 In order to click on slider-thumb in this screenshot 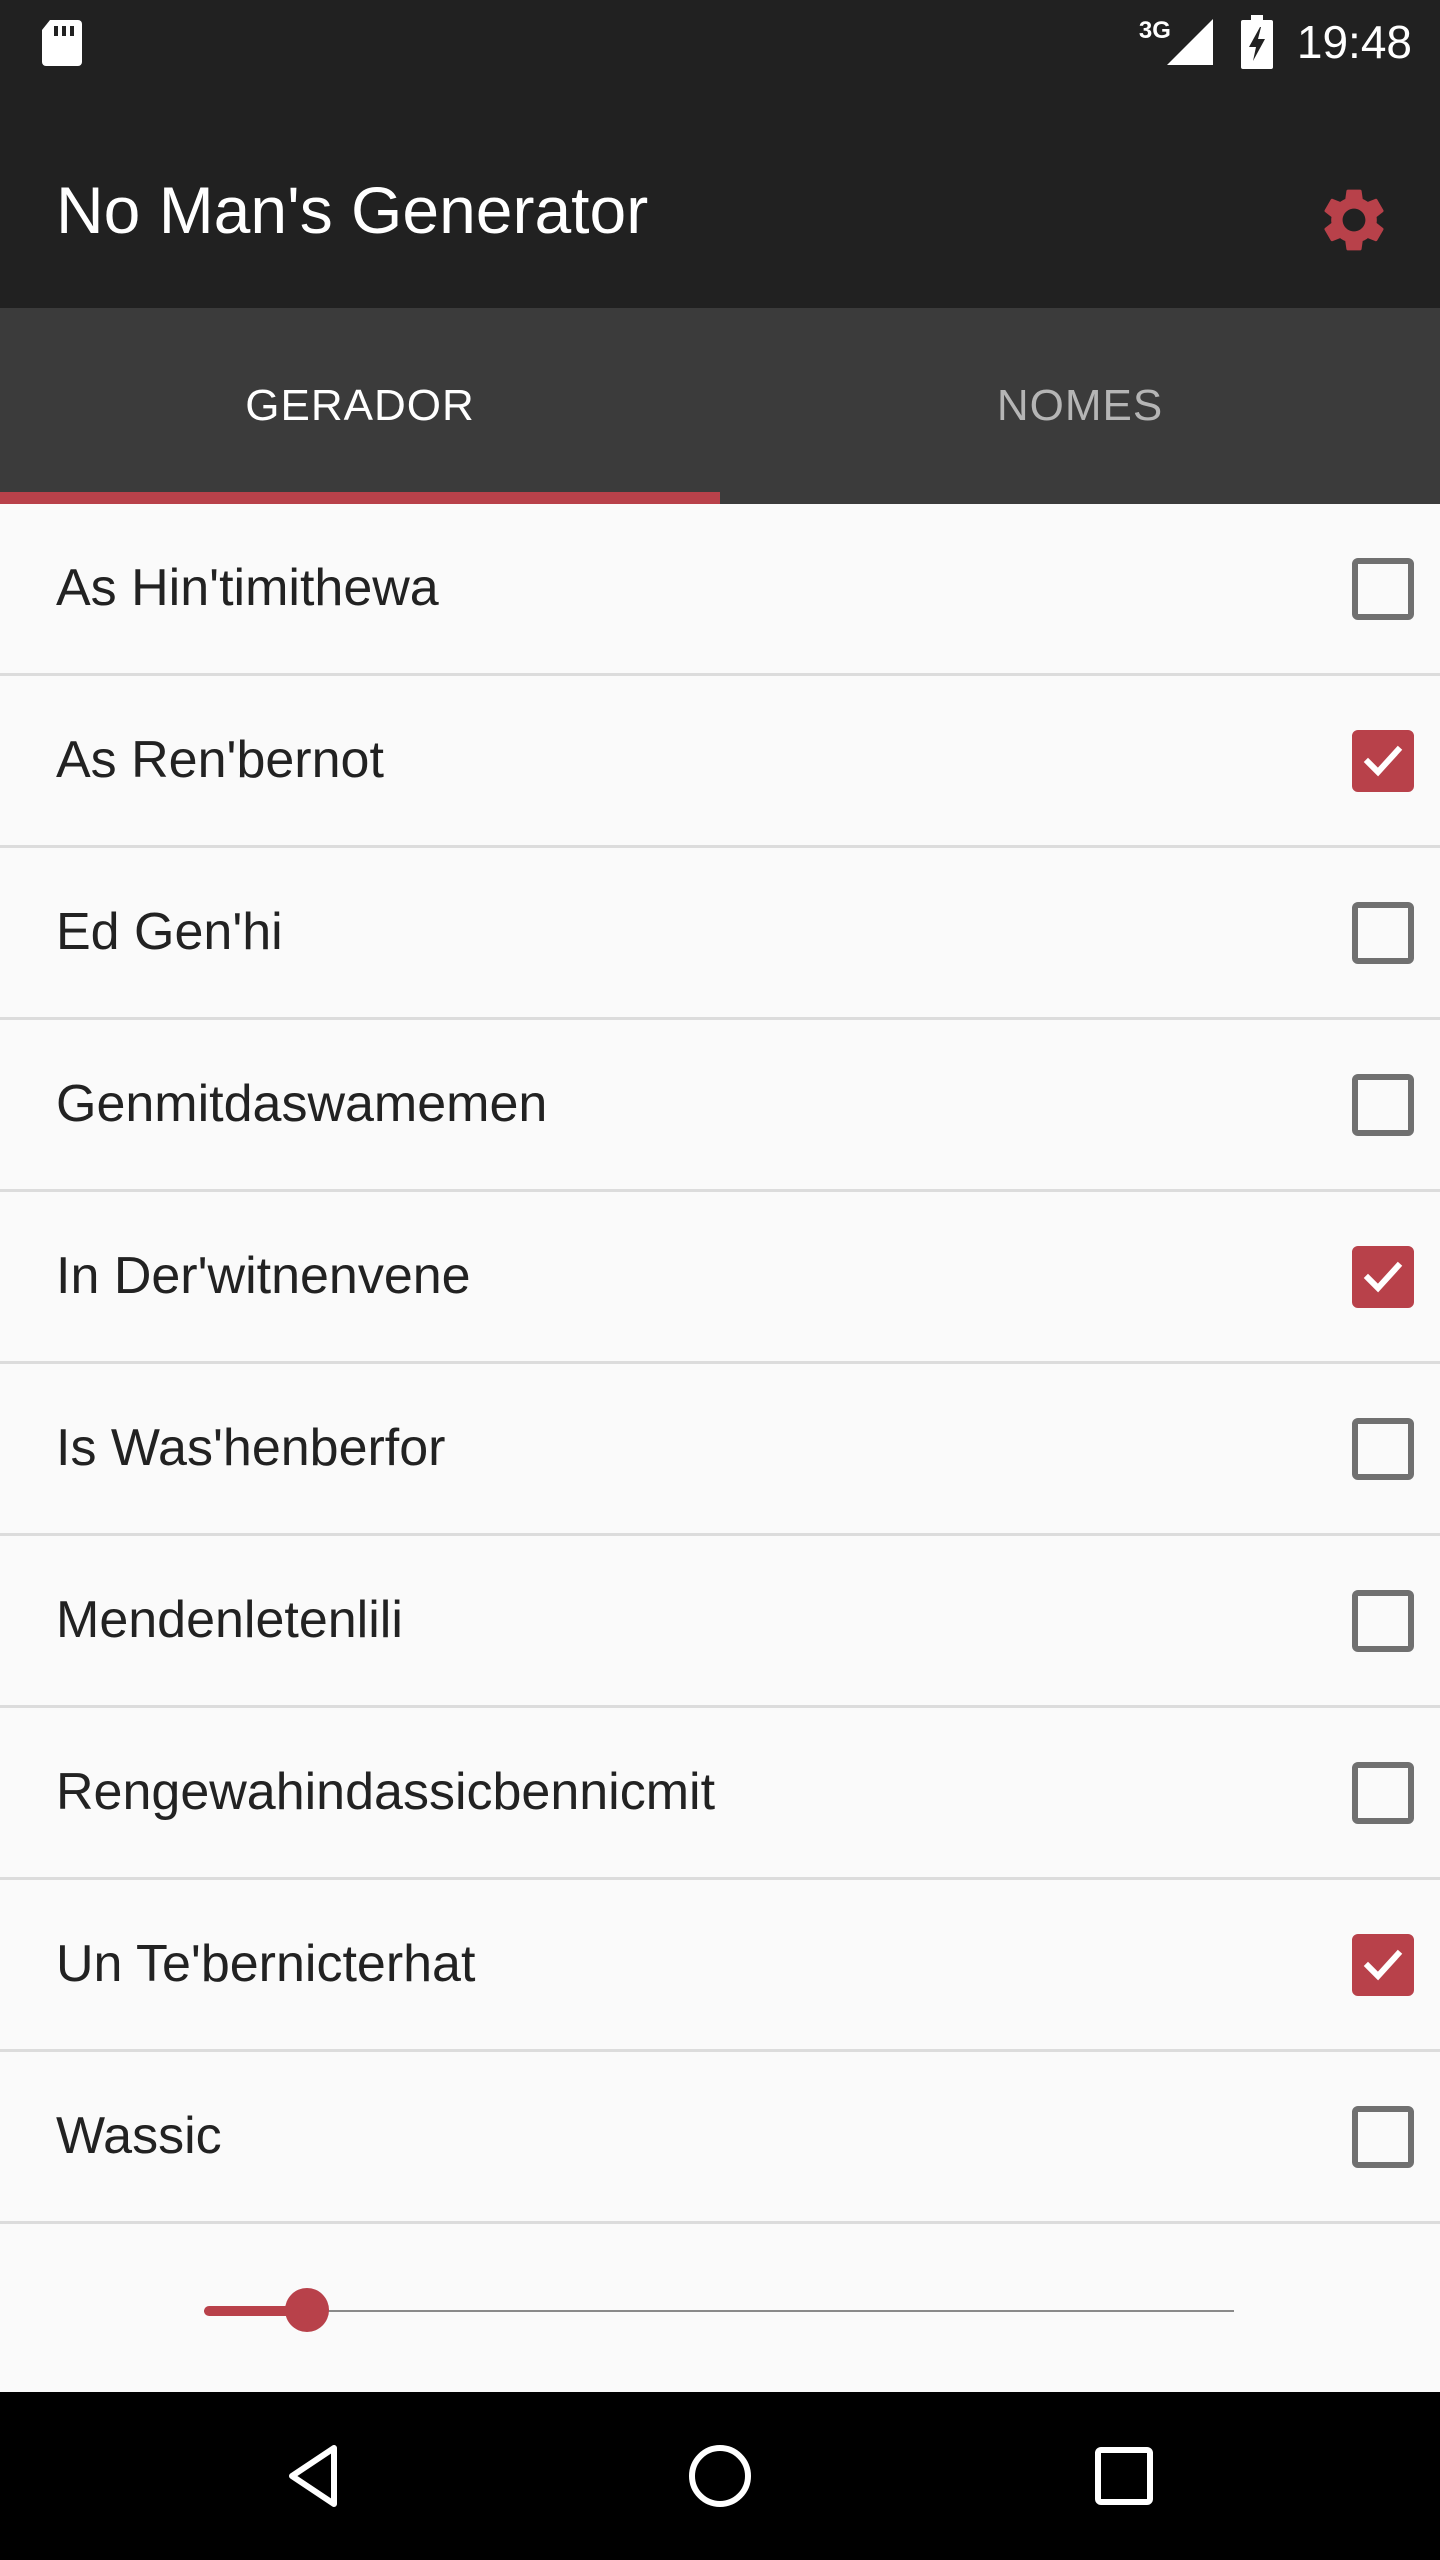, I will do `click(307, 2310)`.